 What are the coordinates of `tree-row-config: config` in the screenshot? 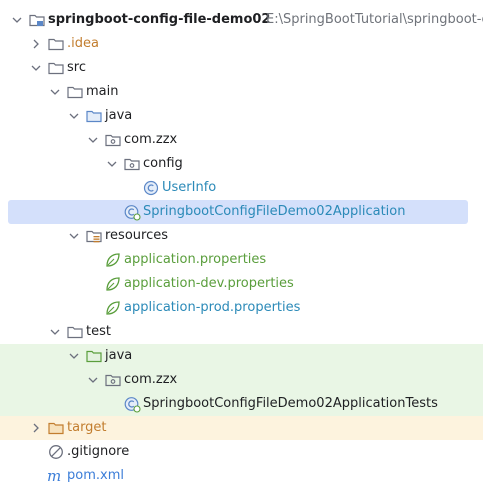 It's located at (241, 164).